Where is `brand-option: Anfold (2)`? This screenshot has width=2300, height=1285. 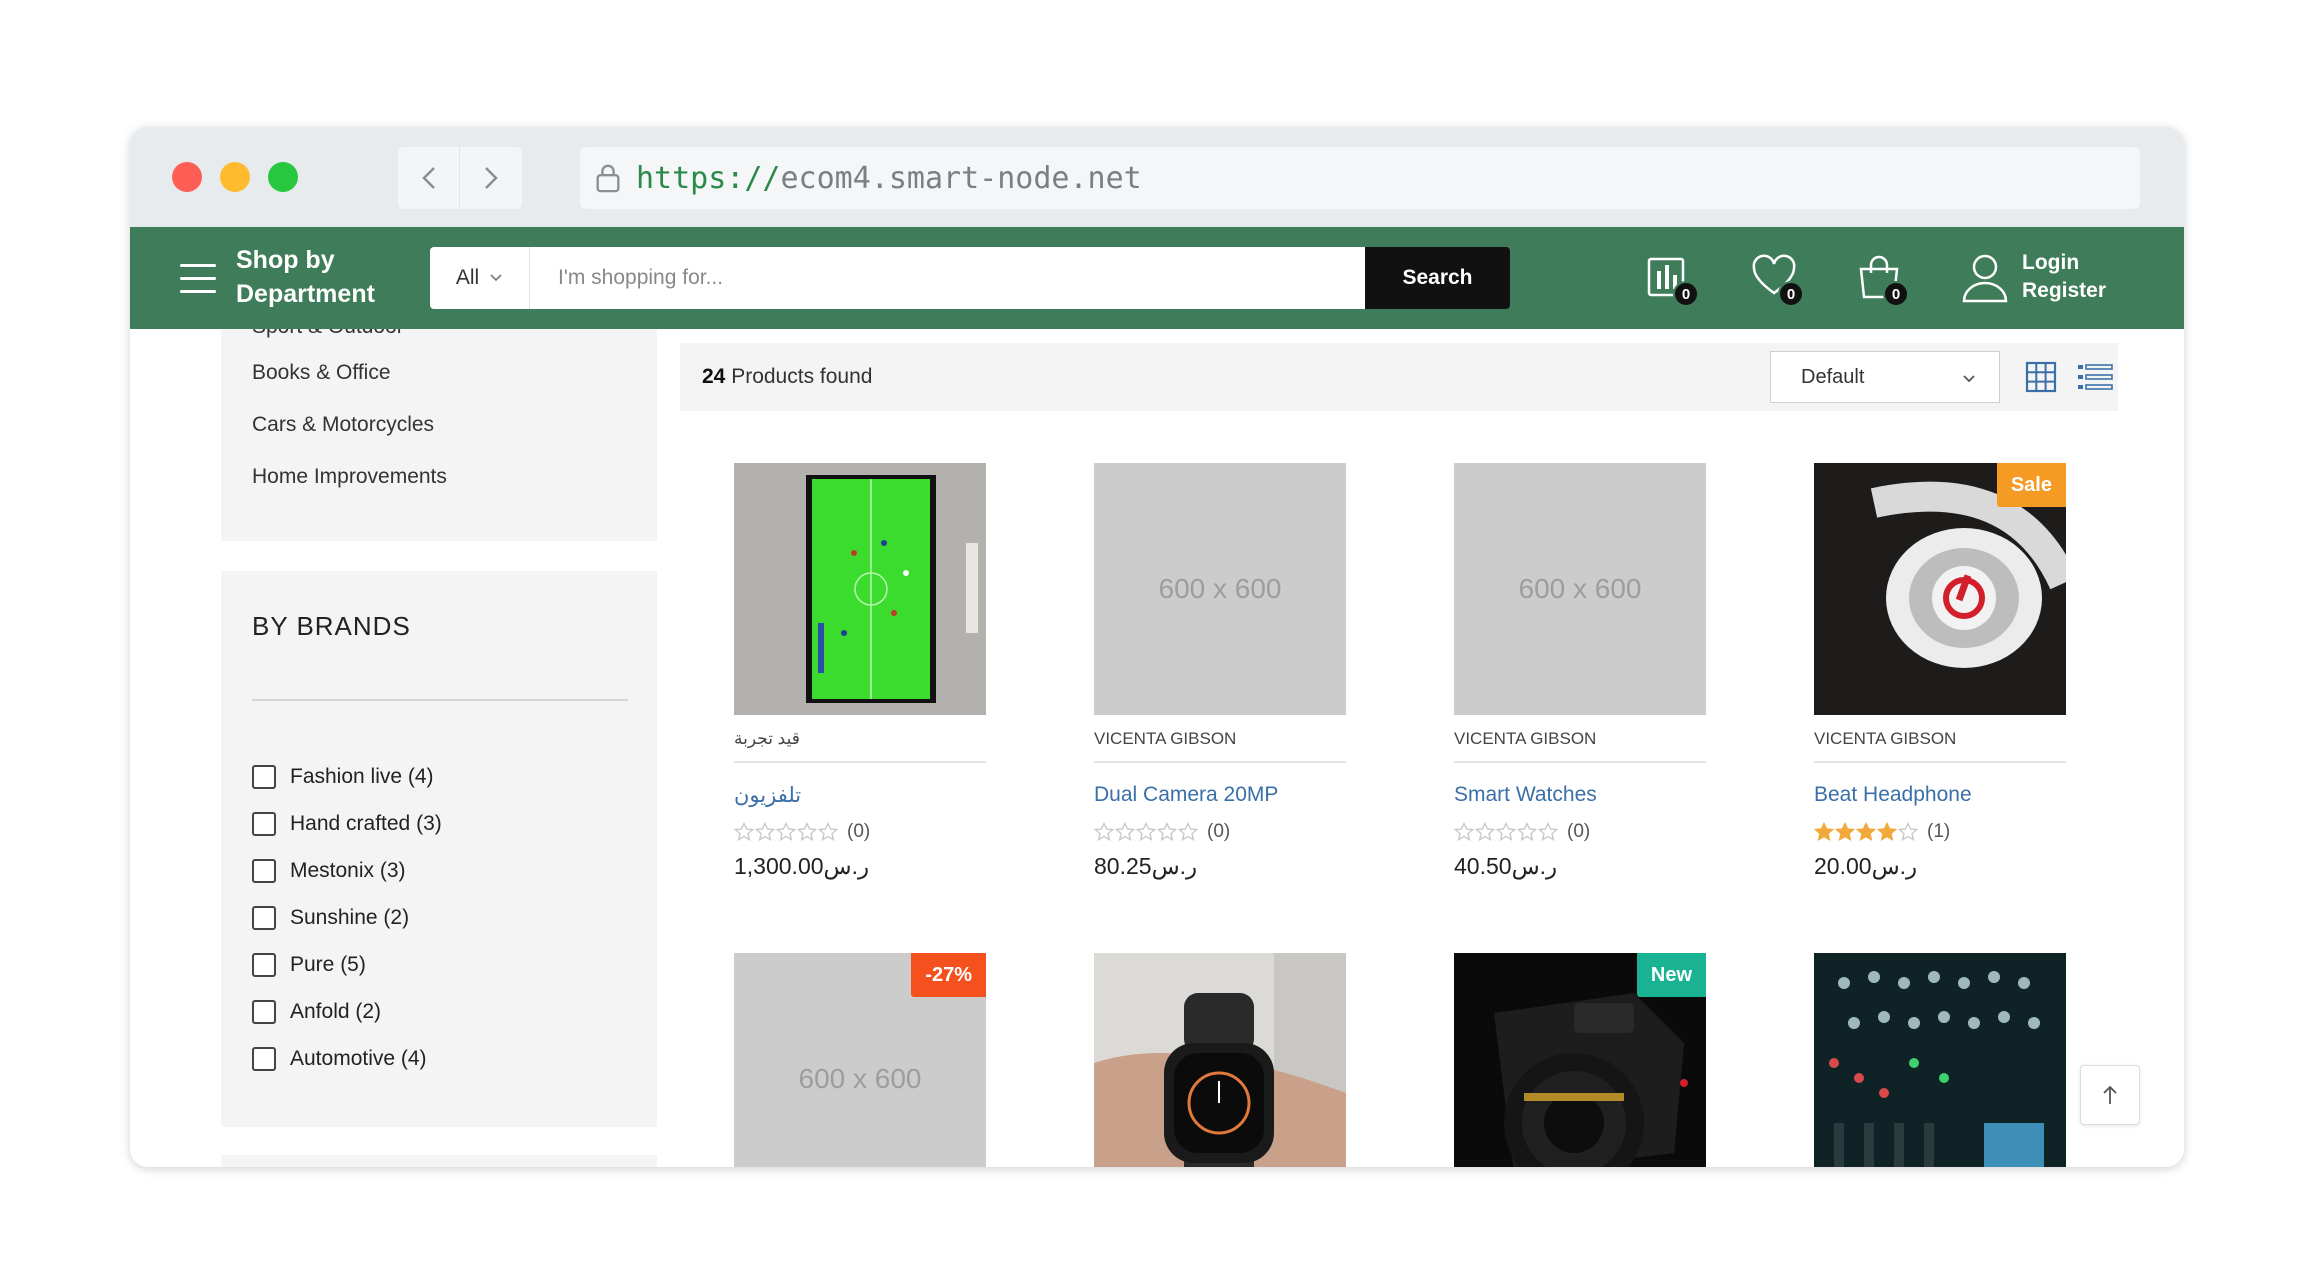 brand-option: Anfold (2) is located at coordinates (316, 1012).